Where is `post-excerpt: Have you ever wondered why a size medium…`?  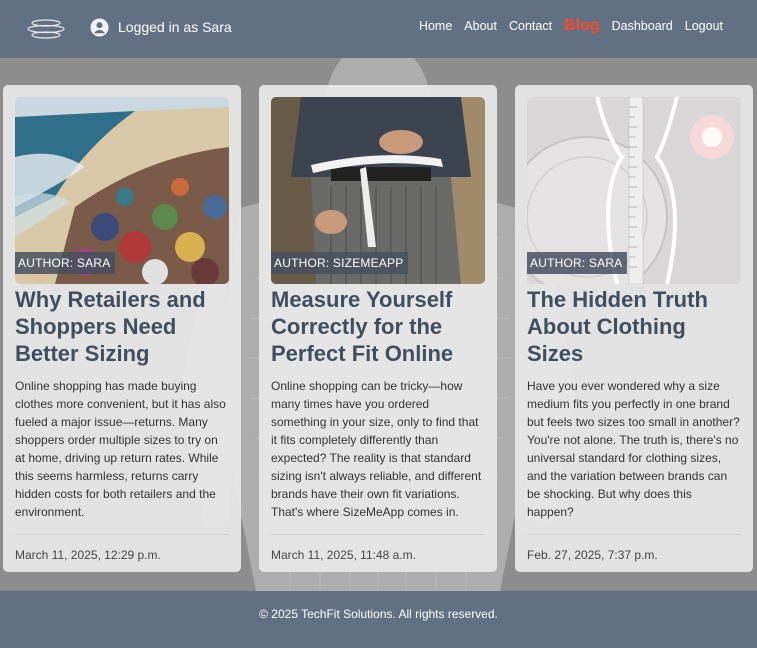 post-excerpt: Have you ever wondered why a size medium… is located at coordinates (633, 449).